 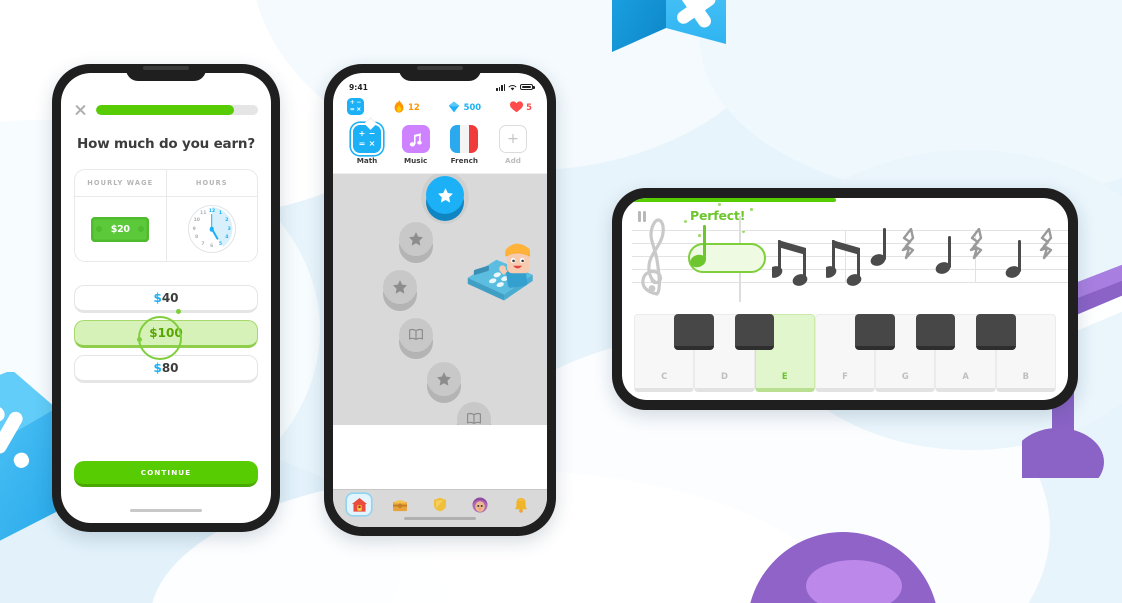 What do you see at coordinates (220, 214) in the screenshot?
I see `clock-number: 1` at bounding box center [220, 214].